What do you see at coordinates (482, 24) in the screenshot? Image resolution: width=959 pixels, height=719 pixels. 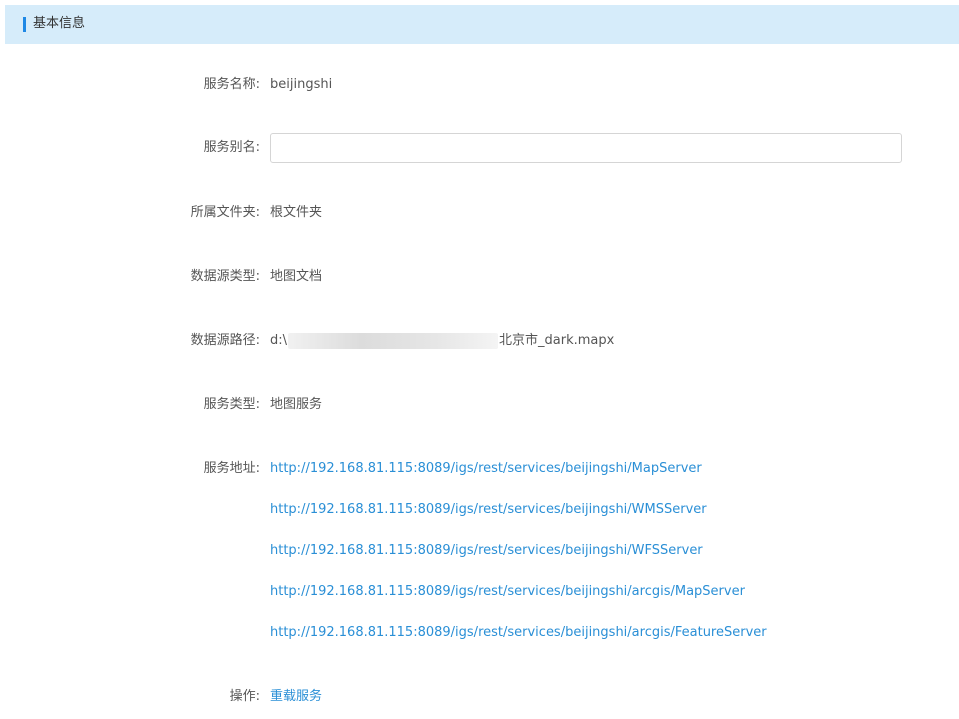 I see `section-header: 基本信息` at bounding box center [482, 24].